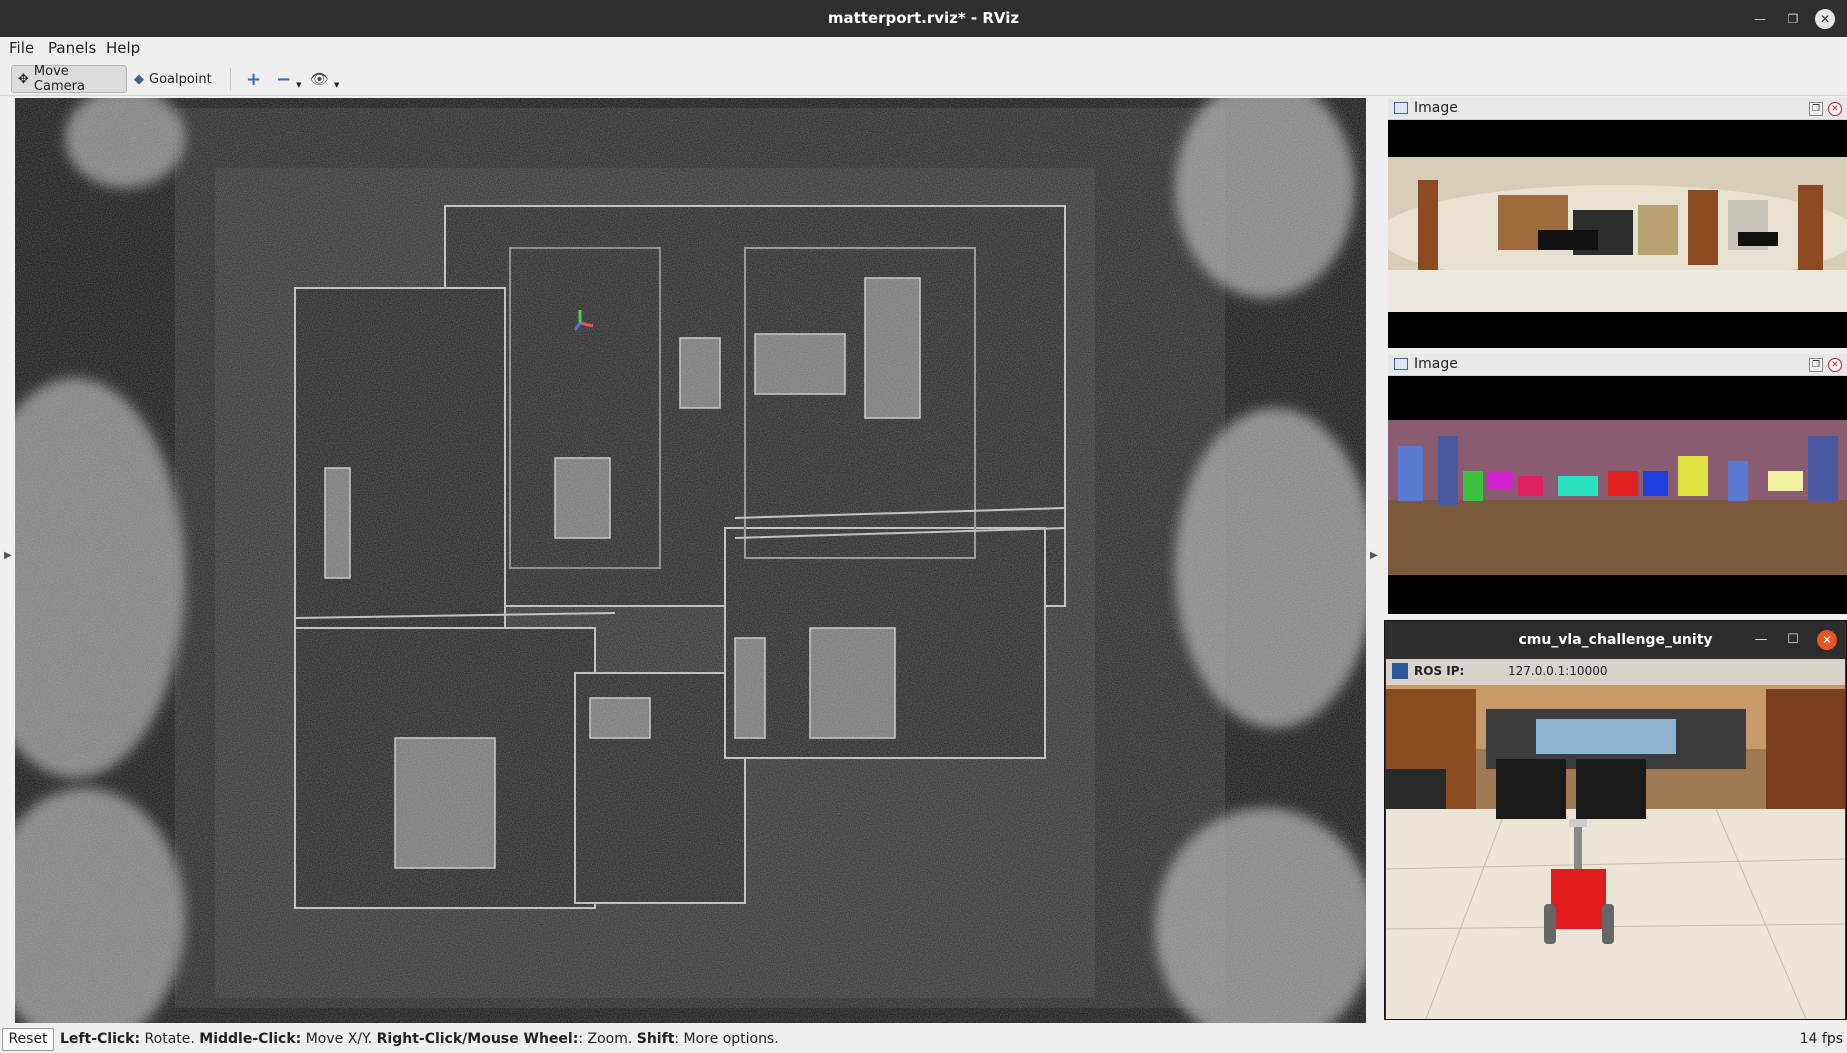 This screenshot has width=1847, height=1053. I want to click on eye-icon: 👁, so click(320, 79).